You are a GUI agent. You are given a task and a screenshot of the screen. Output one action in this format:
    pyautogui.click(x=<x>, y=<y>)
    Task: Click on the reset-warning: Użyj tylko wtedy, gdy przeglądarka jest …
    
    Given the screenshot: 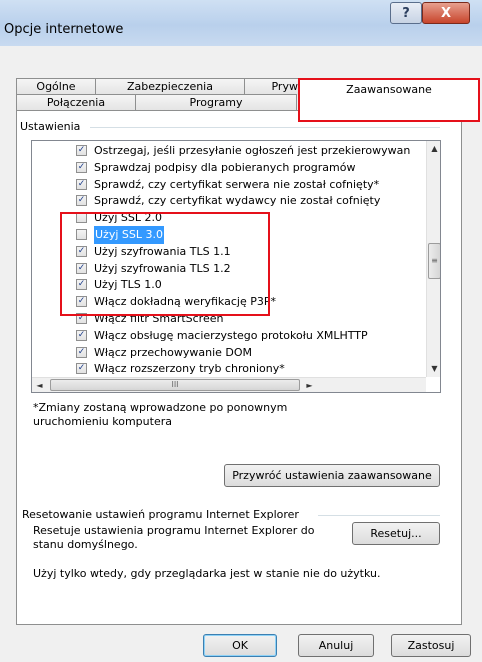 What is the action you would take?
    pyautogui.click(x=207, y=573)
    